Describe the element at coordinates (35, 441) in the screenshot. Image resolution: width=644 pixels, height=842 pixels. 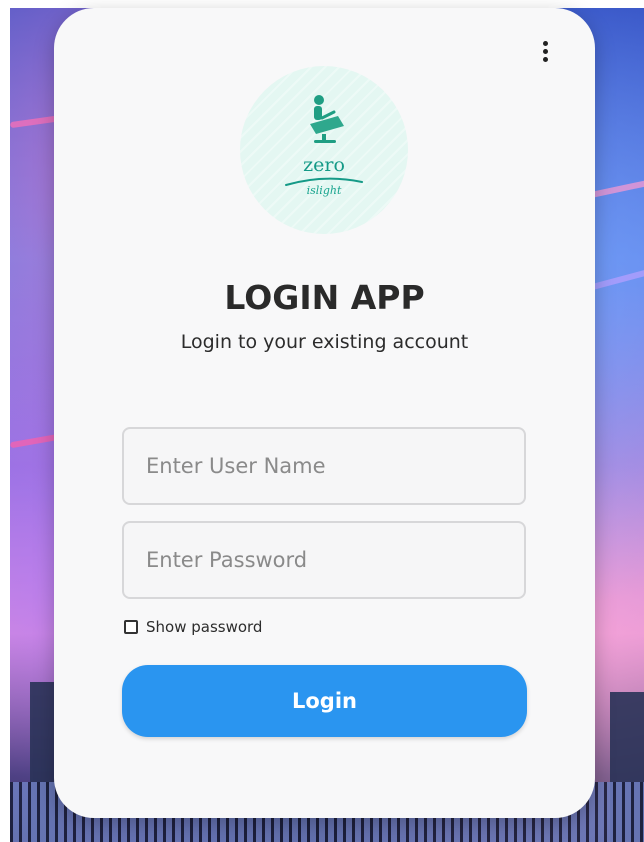
I see `wallpaper-streak` at that location.